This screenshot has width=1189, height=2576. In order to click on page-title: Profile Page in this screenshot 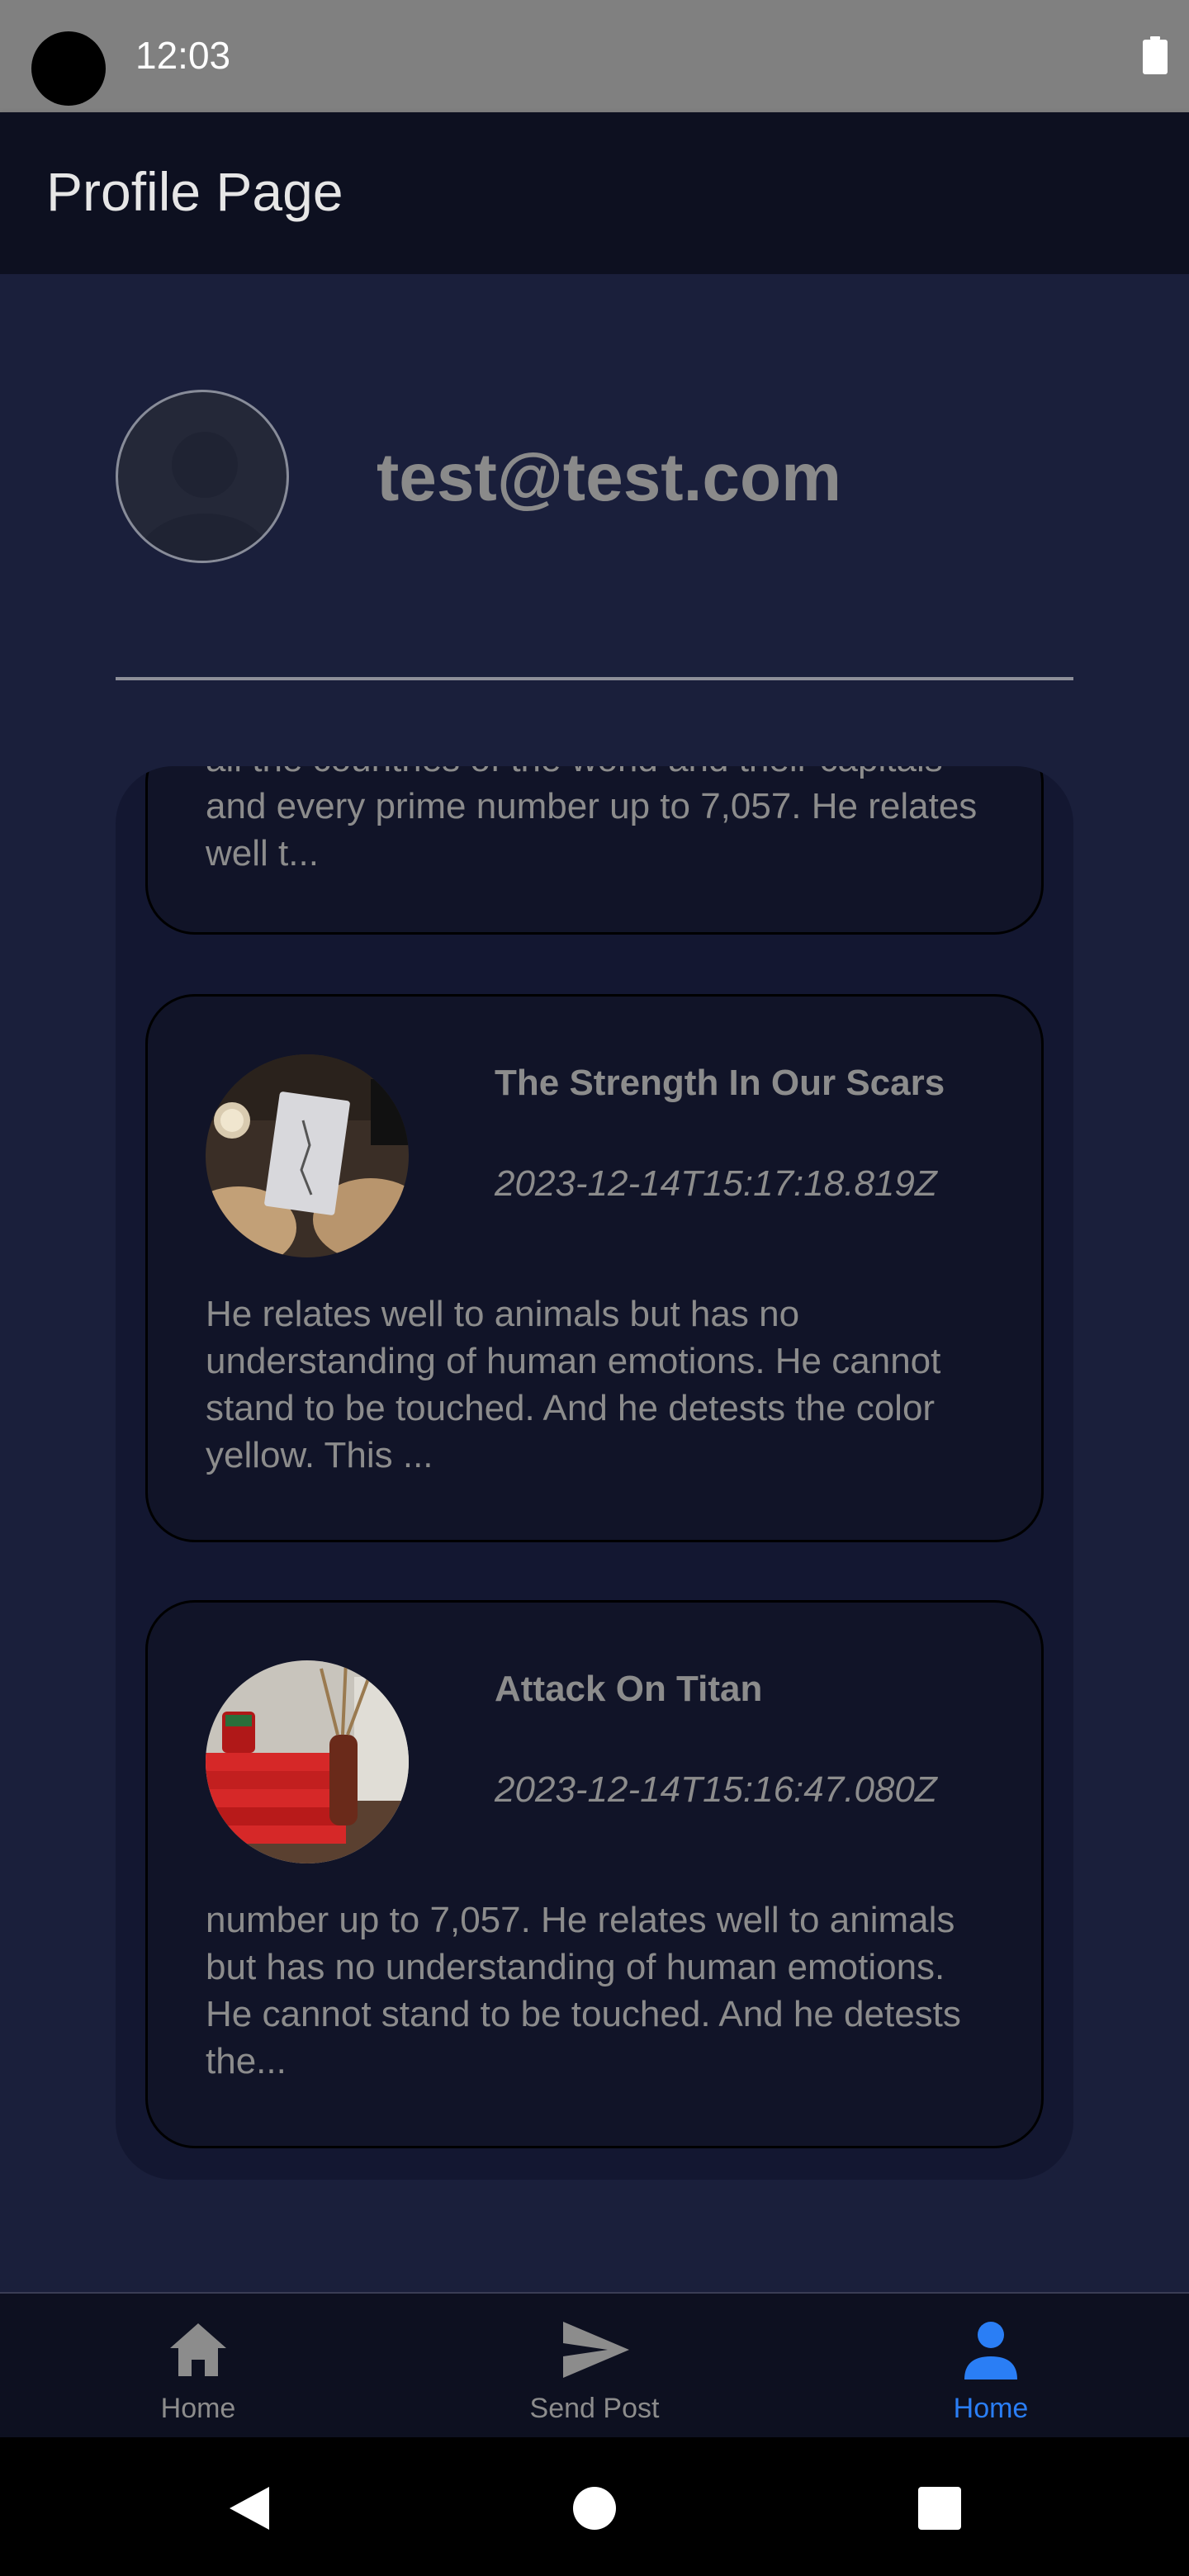, I will do `click(194, 191)`.